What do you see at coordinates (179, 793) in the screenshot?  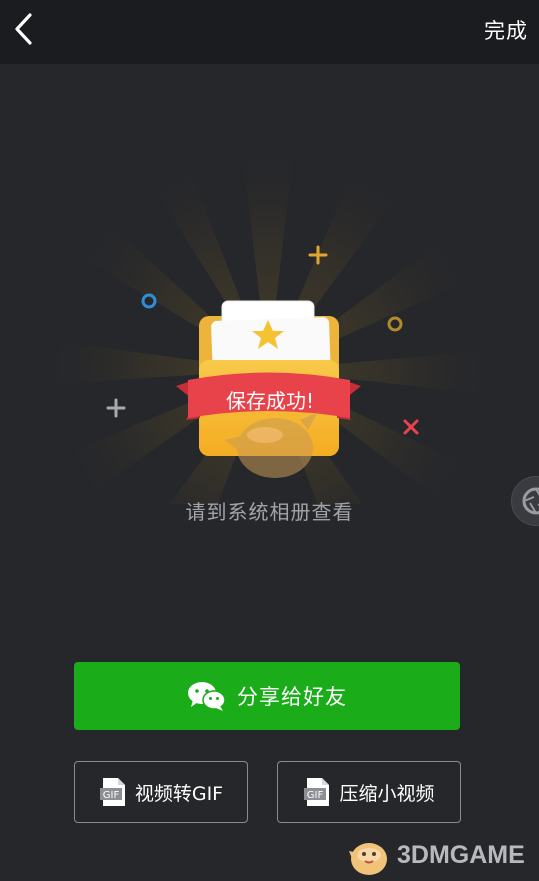 I see `video-to-gif-label: 视频转GIF` at bounding box center [179, 793].